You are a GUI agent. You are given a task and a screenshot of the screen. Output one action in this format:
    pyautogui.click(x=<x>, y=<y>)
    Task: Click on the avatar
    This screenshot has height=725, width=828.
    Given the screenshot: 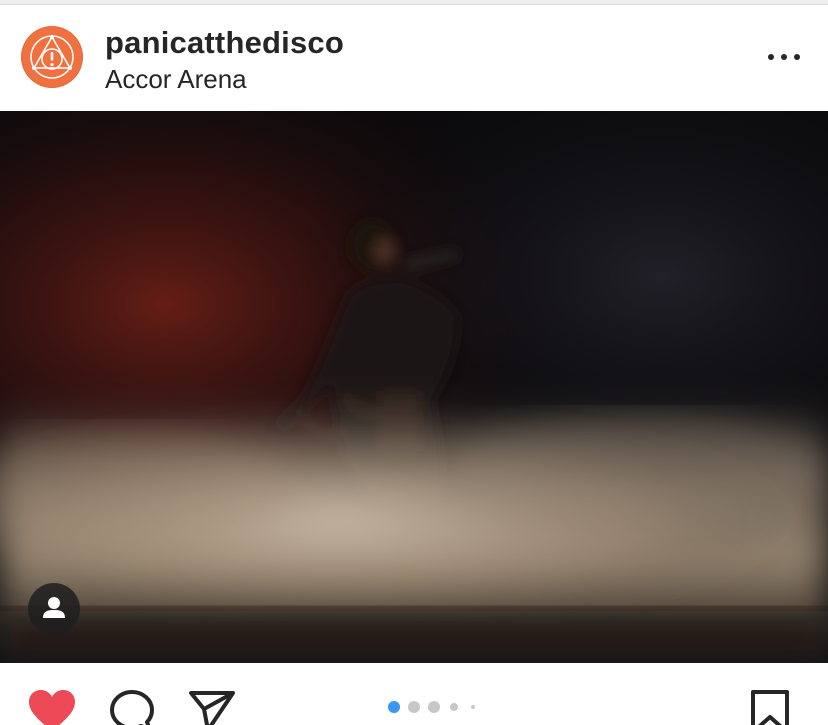 What is the action you would take?
    pyautogui.click(x=52, y=57)
    